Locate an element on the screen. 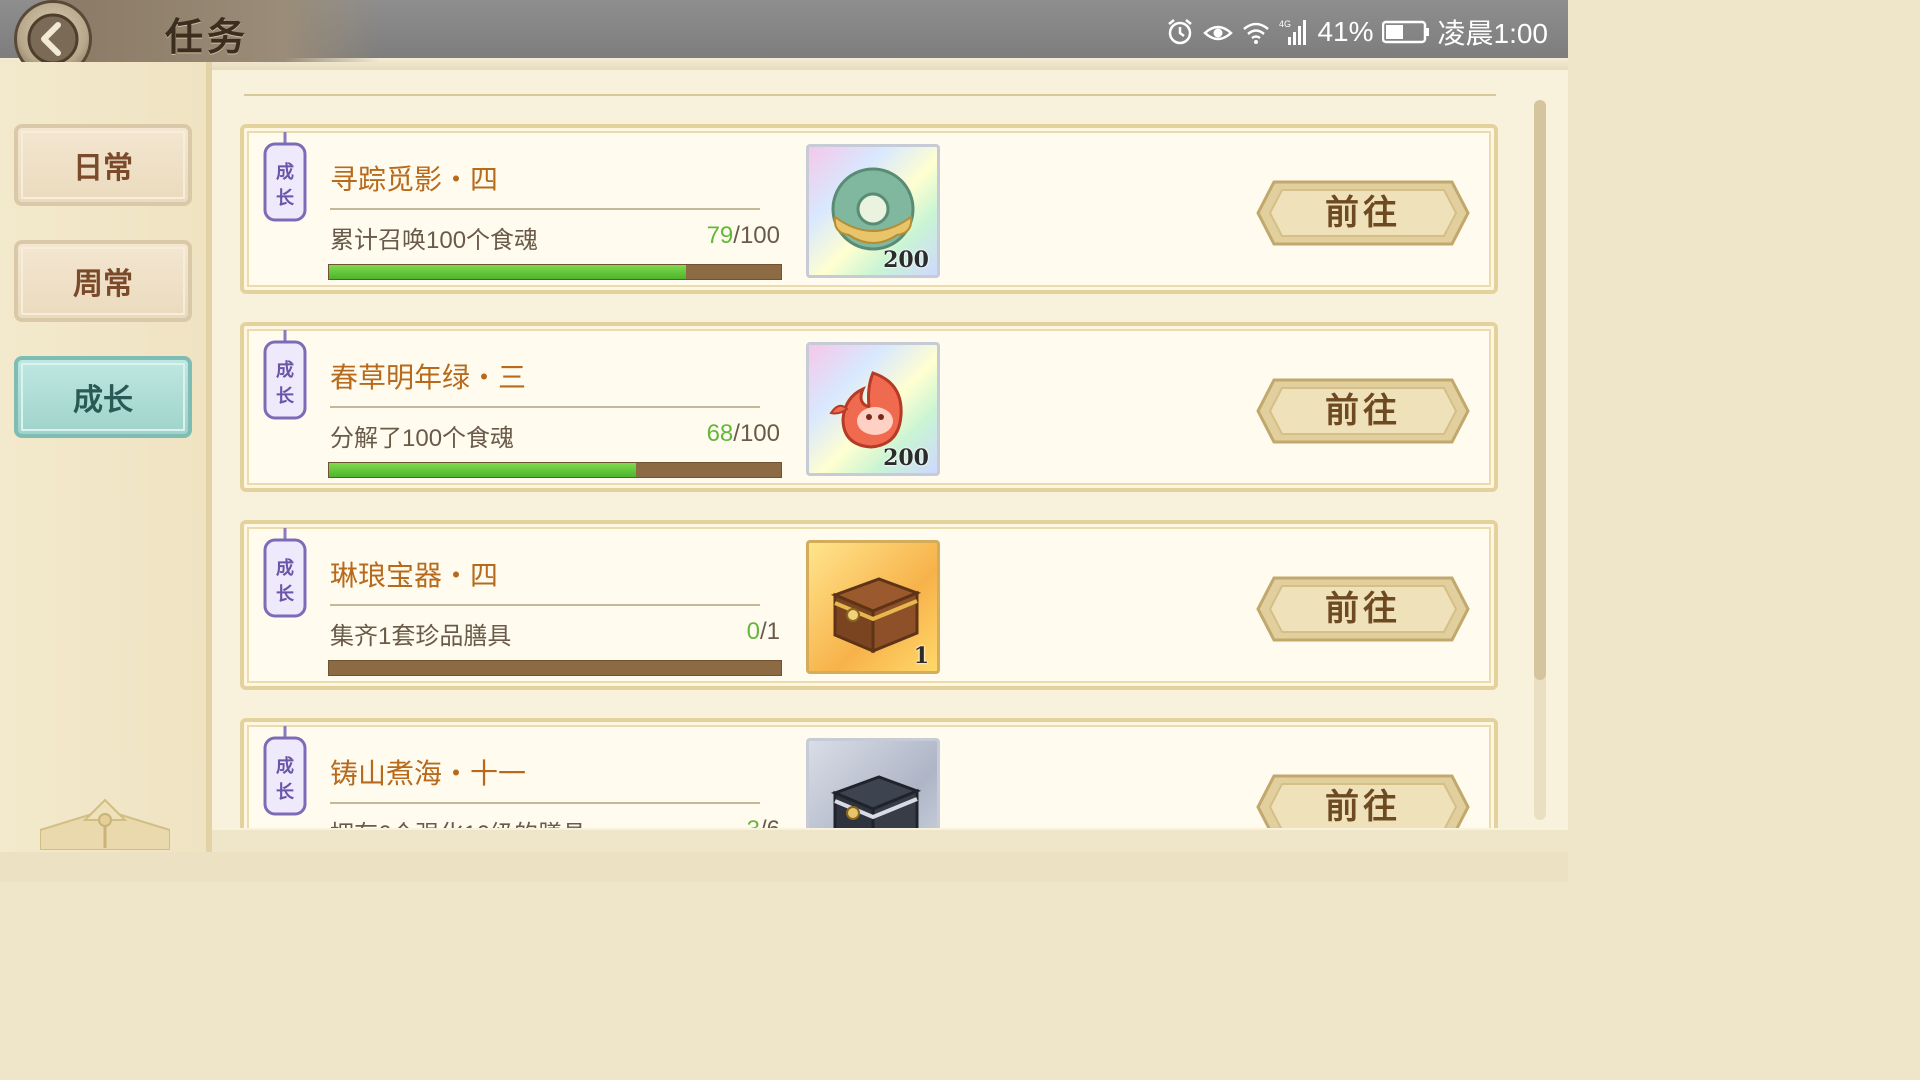 The width and height of the screenshot is (1920, 1080). reward-item is located at coordinates (873, 783).